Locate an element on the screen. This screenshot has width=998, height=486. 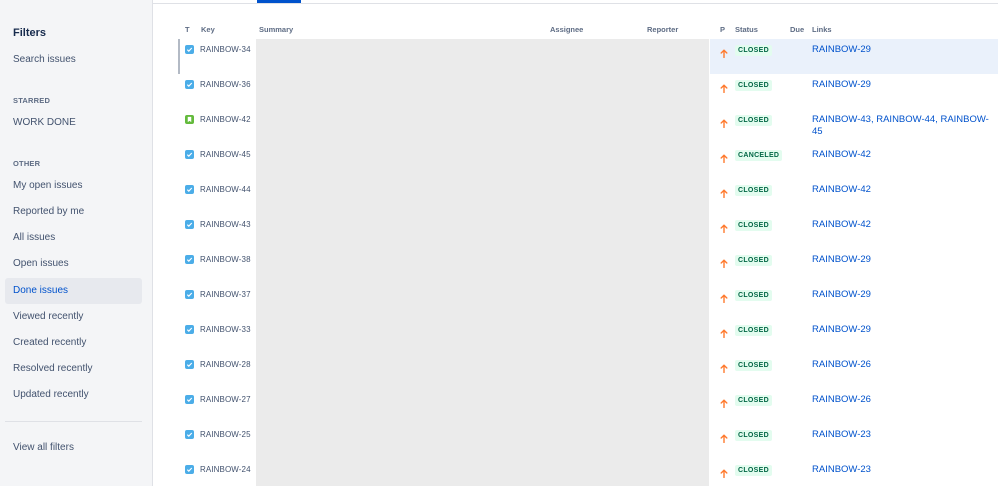
sidebar-item-all-issues: All issues is located at coordinates (73, 238).